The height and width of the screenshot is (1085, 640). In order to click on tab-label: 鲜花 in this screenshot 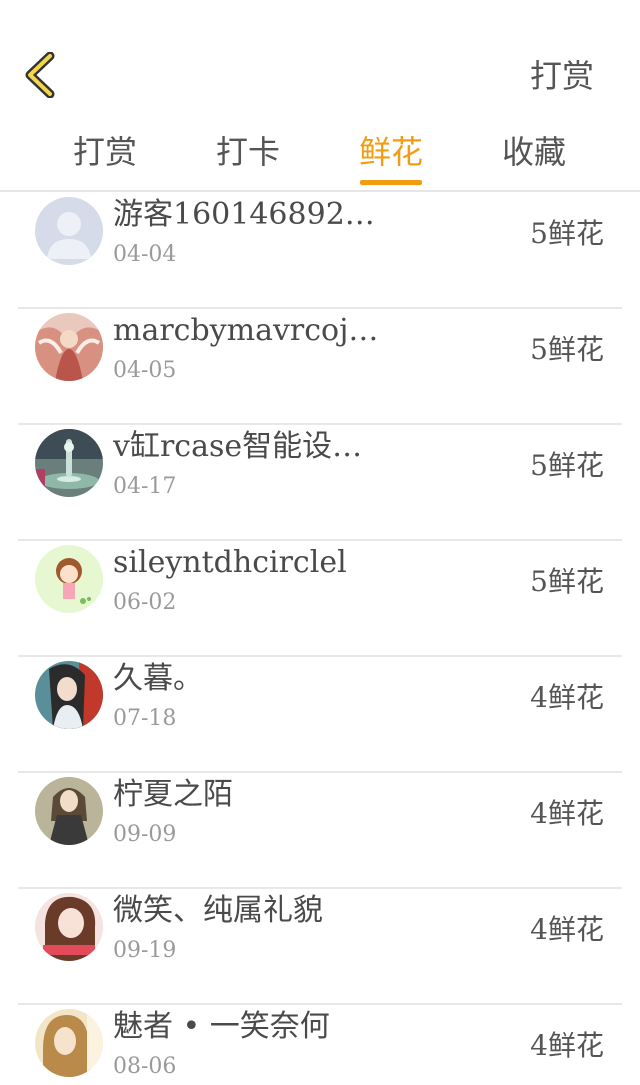, I will do `click(390, 152)`.